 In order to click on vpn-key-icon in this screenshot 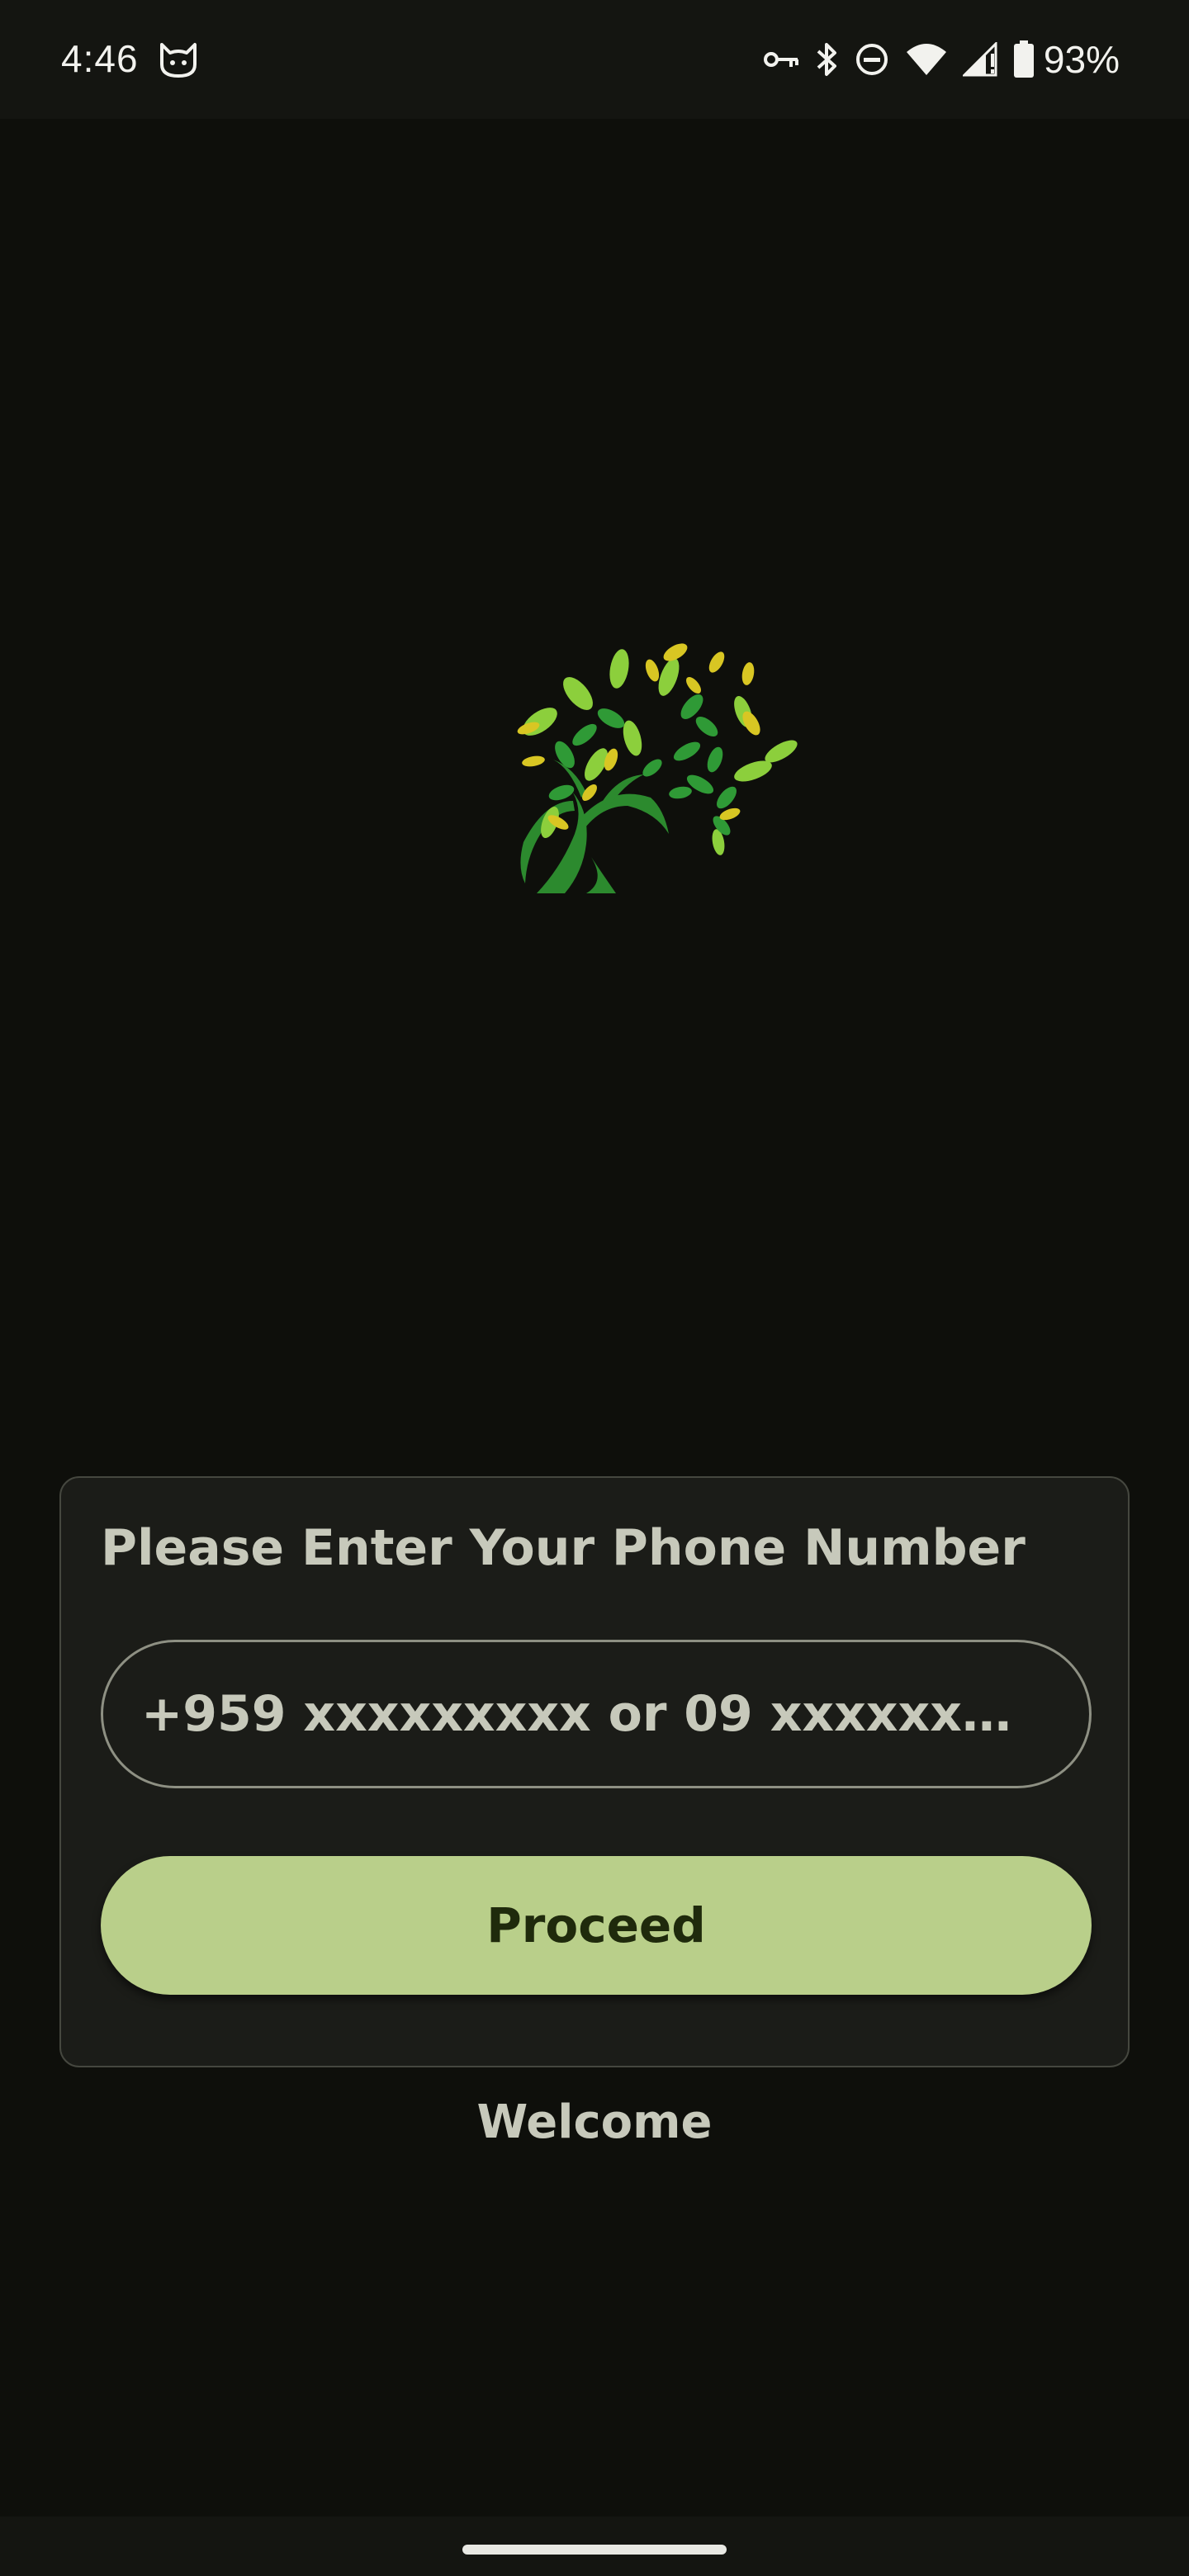, I will do `click(780, 59)`.